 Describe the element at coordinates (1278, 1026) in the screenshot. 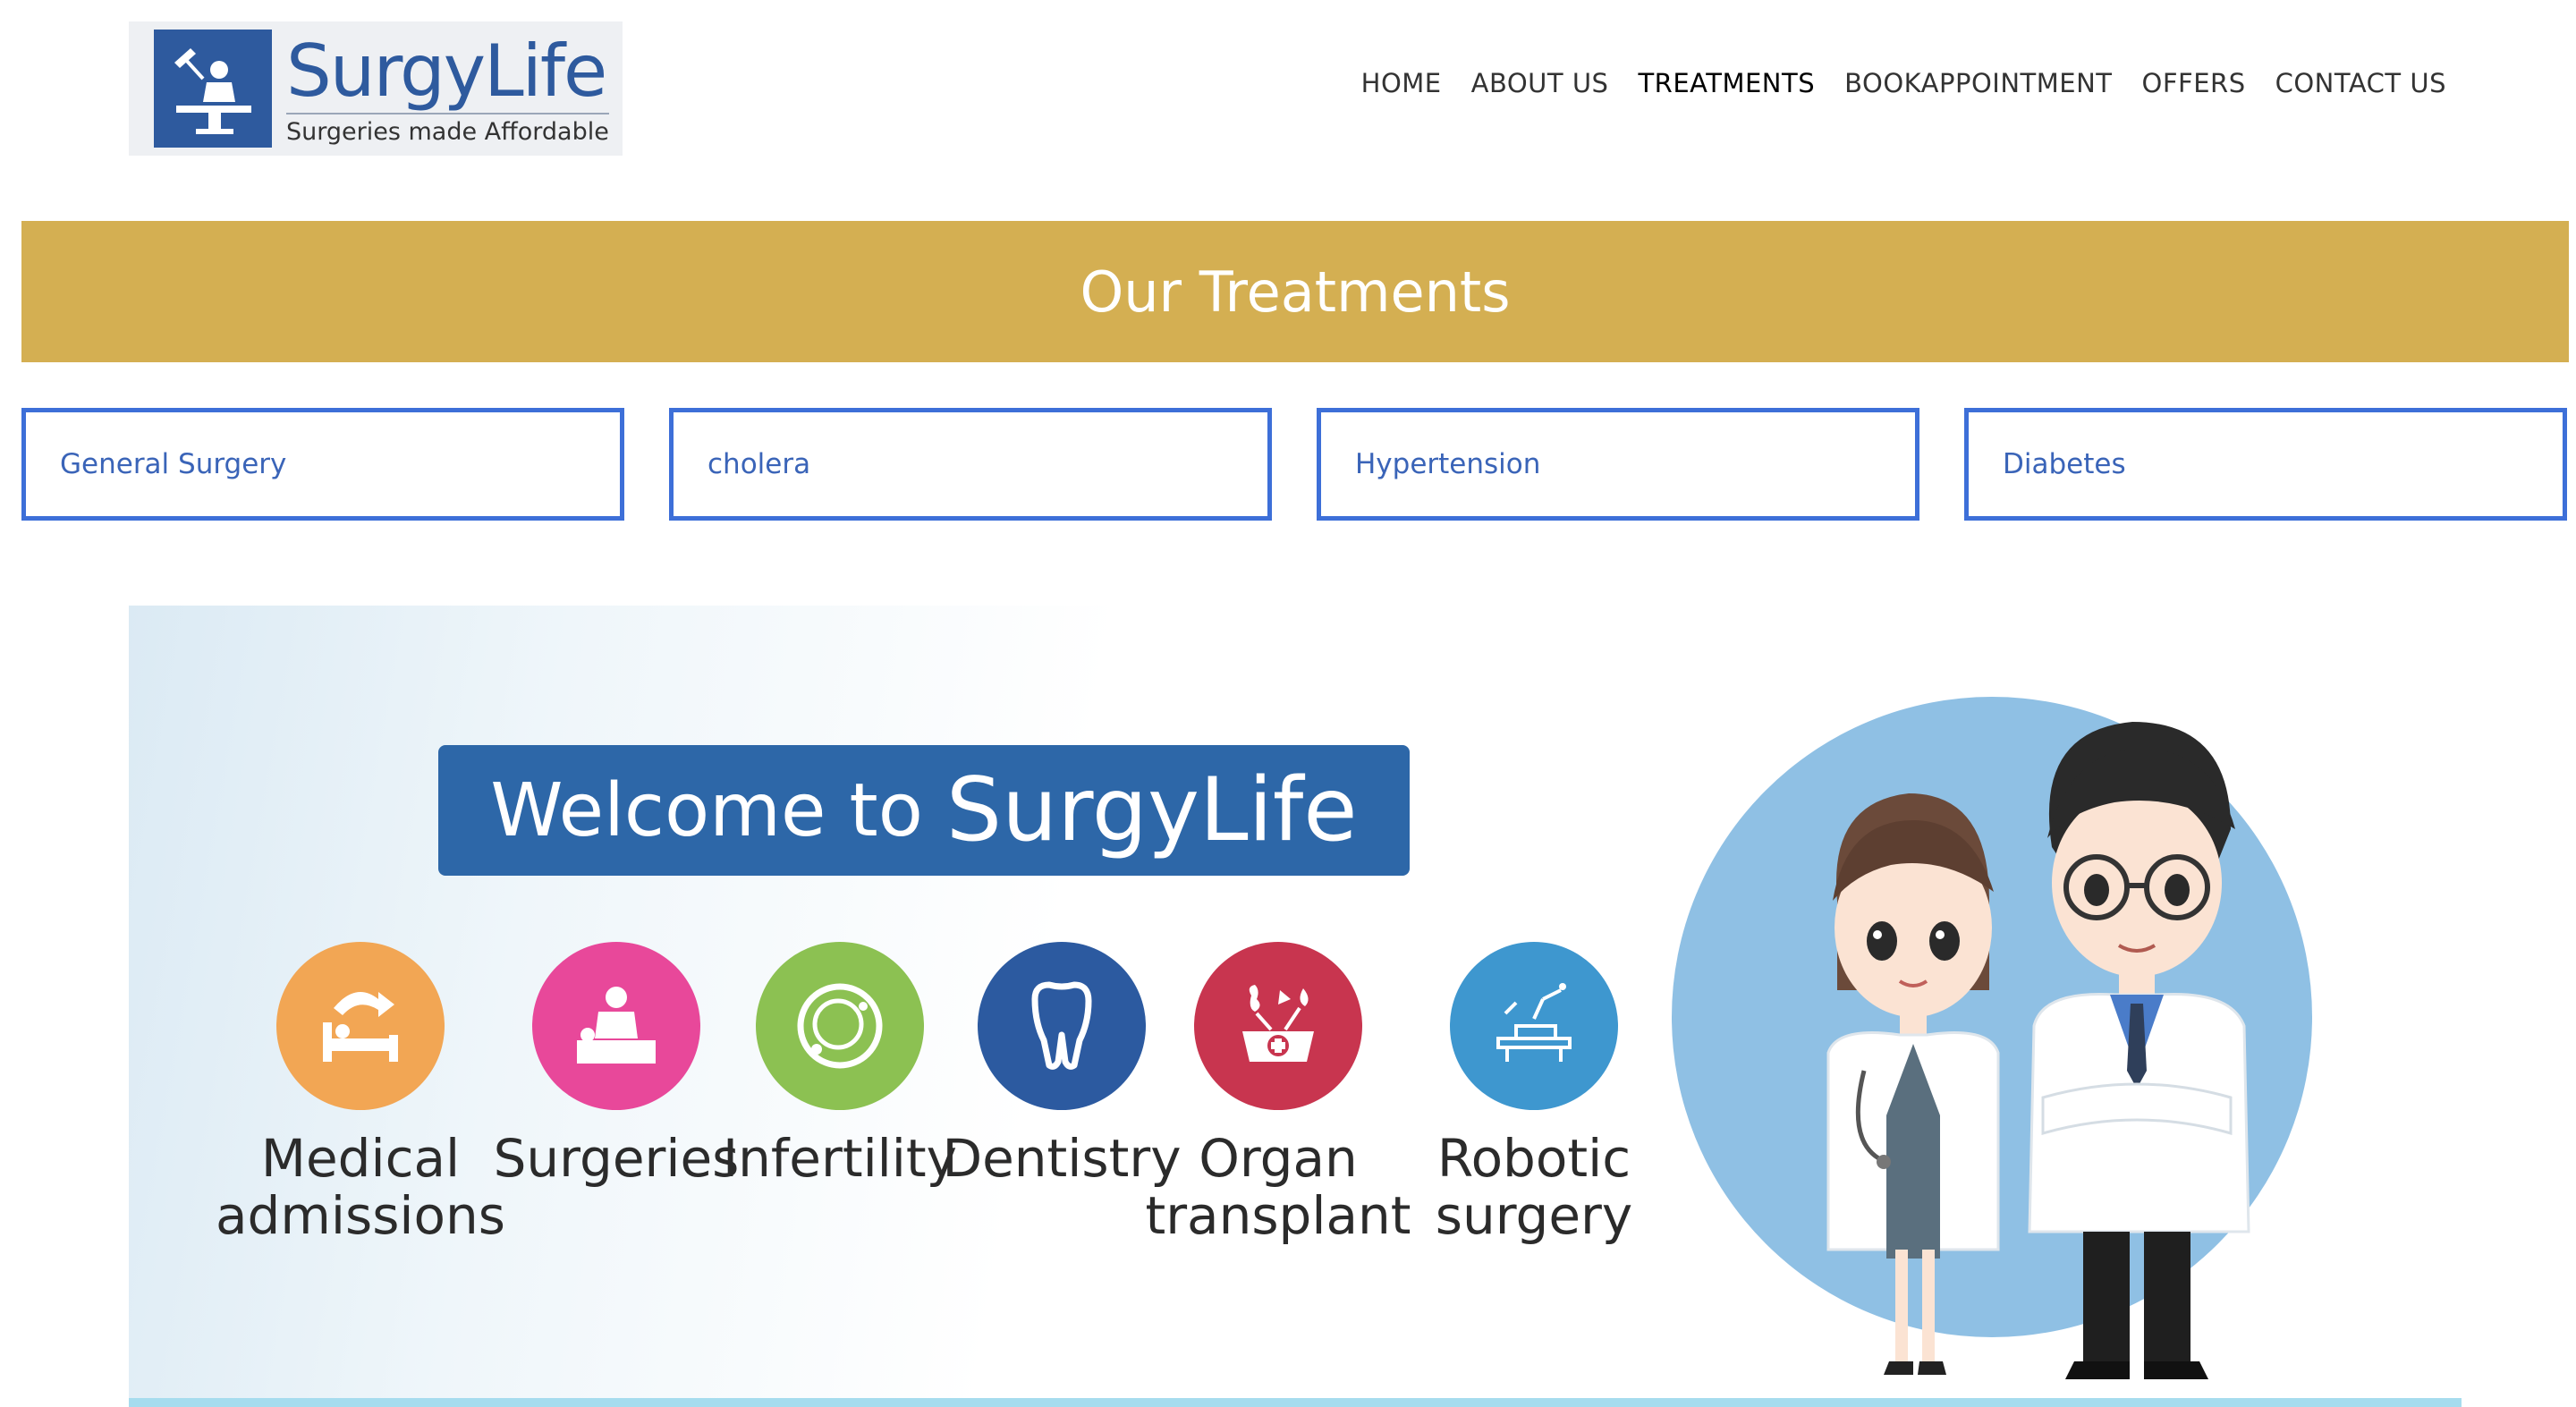

I see `organ-box-icon` at that location.